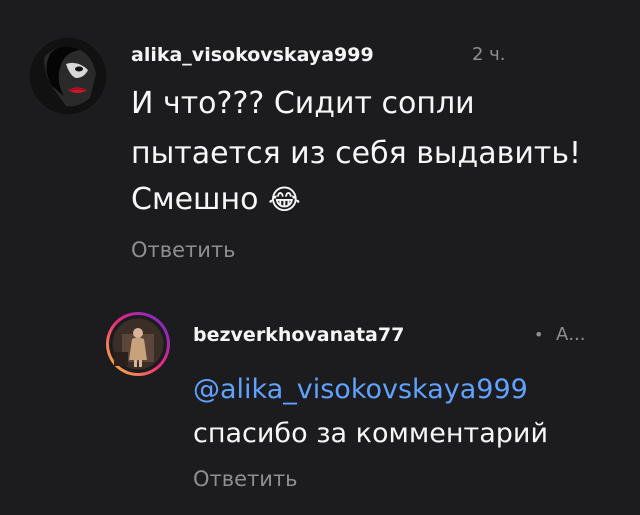 This screenshot has width=640, height=515. Describe the element at coordinates (371, 433) in the screenshot. I see `reply-text: спасибо за комментарий` at that location.